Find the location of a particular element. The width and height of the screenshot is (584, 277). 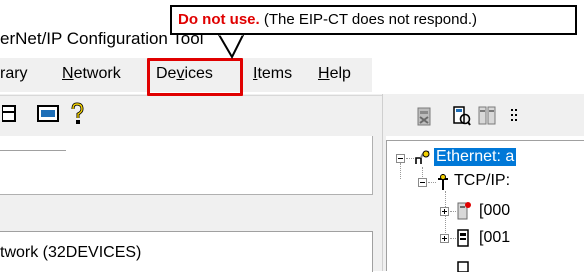

menu-help: Help is located at coordinates (334, 74).